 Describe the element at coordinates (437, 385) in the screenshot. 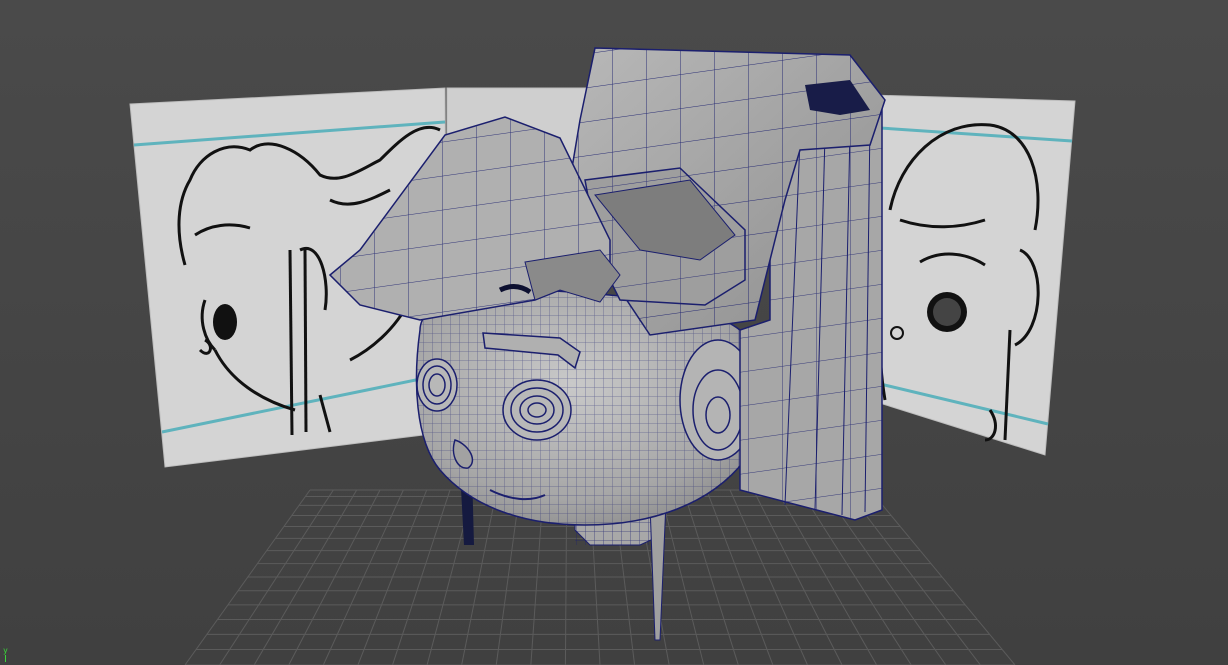

I see `eye-right-mesh` at that location.